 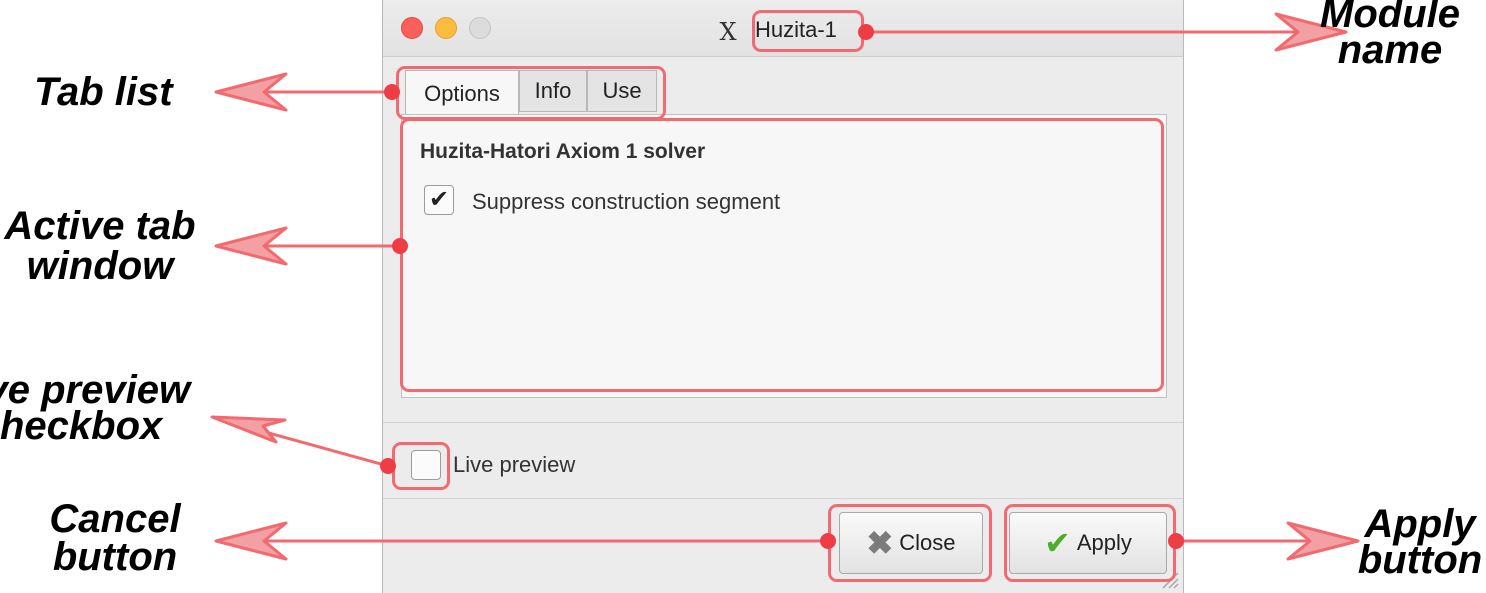 I want to click on active-tab-window-annotation: Active tab window, so click(x=100, y=246).